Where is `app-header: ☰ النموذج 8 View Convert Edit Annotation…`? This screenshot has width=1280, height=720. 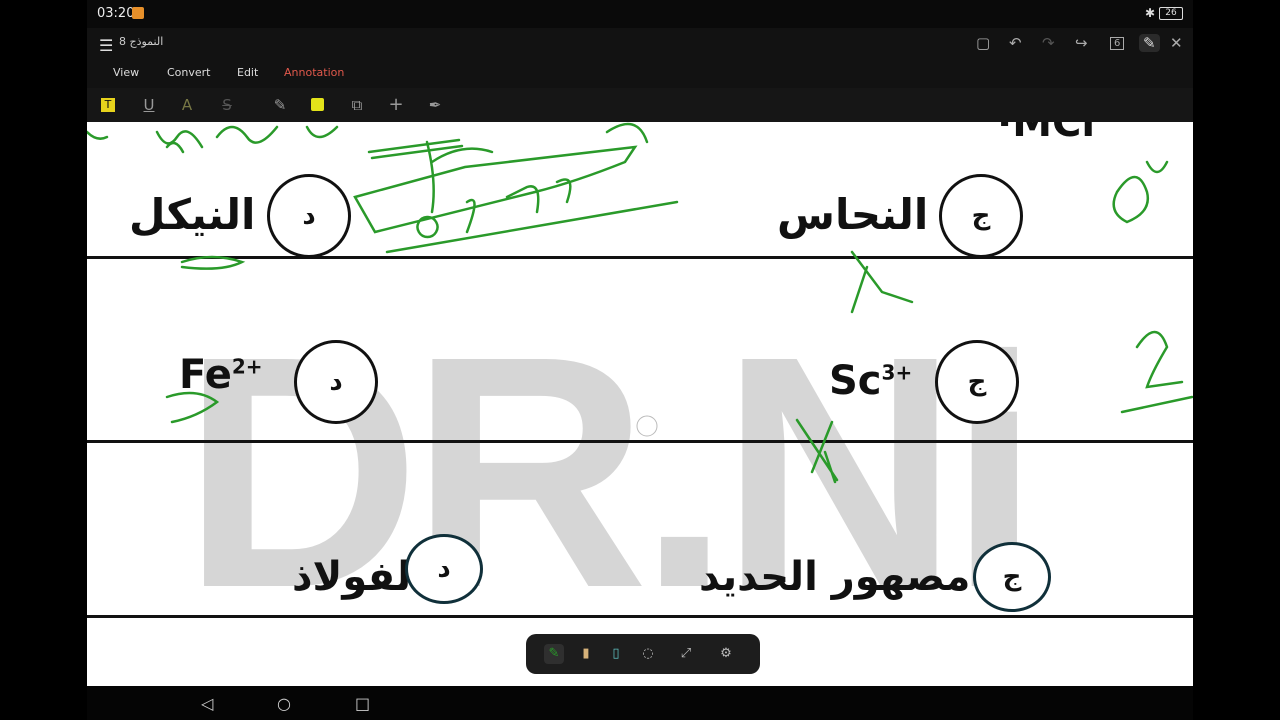 app-header: ☰ النموذج 8 View Convert Edit Annotation… is located at coordinates (640, 58).